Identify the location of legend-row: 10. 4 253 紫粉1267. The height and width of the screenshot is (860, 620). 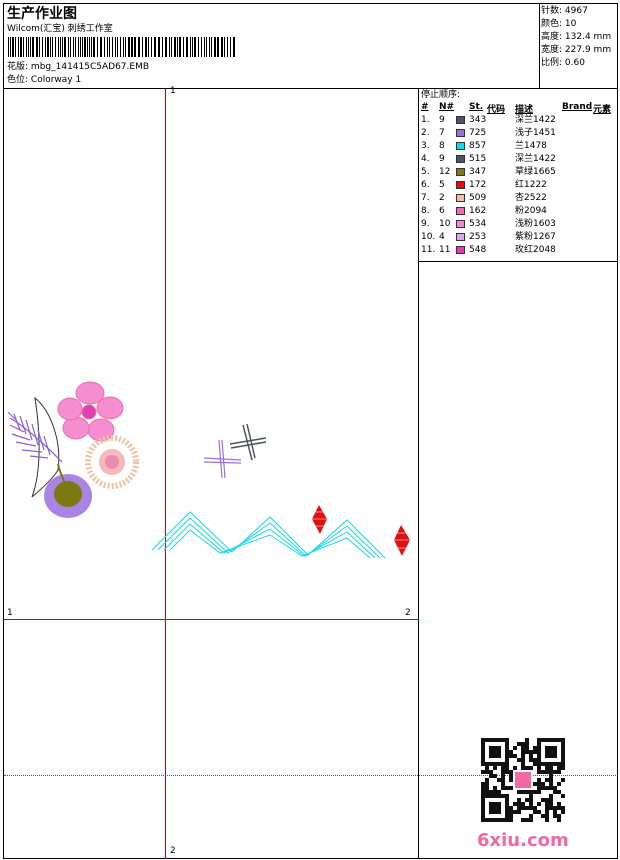
(519, 237).